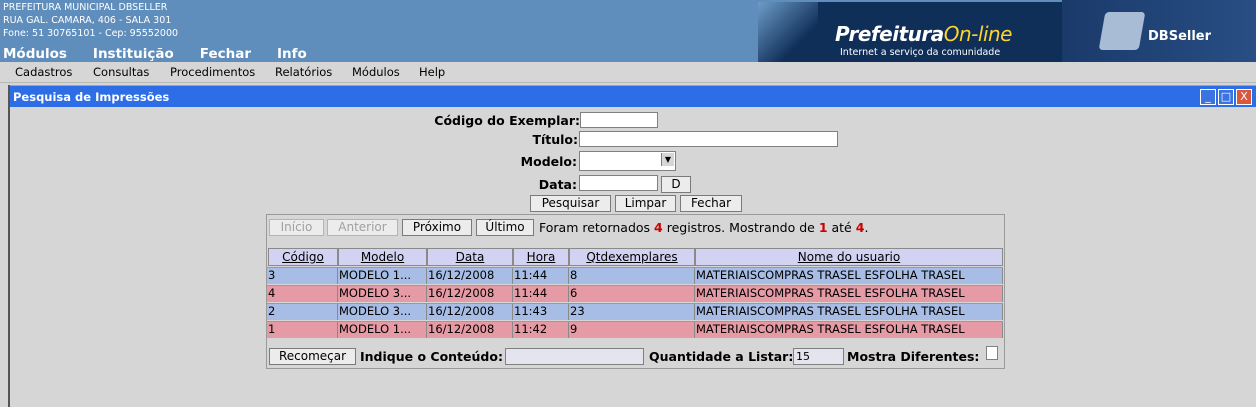  Describe the element at coordinates (574, 356) in the screenshot. I see `indique-input` at that location.